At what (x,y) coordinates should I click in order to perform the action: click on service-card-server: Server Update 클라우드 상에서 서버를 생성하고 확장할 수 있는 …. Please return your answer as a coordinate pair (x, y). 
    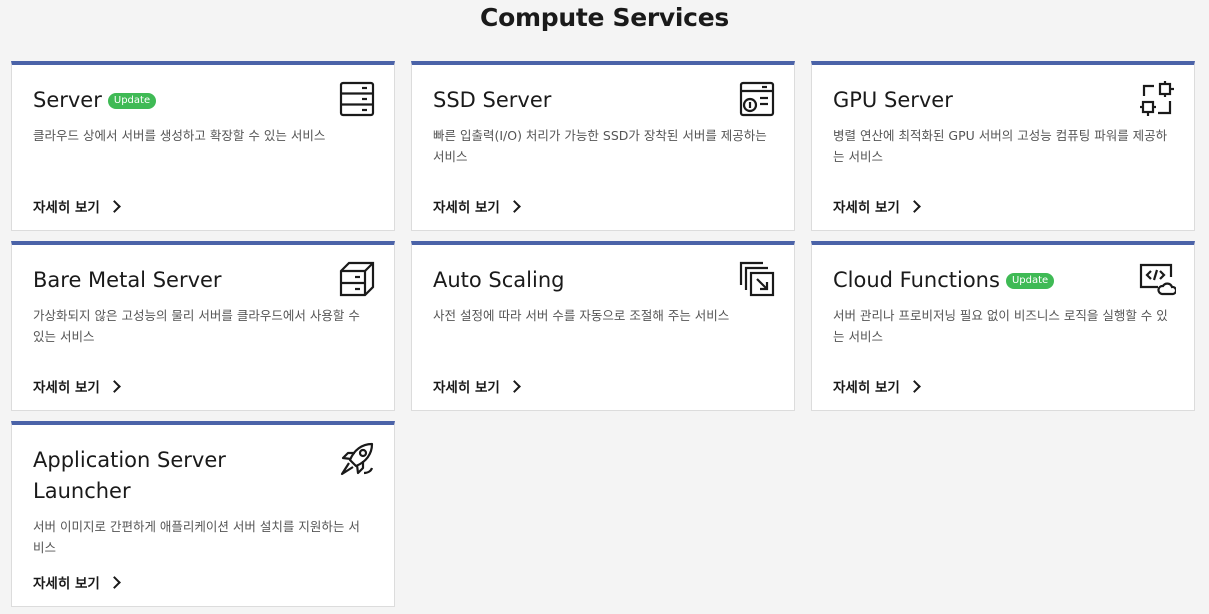
    Looking at the image, I should click on (203, 146).